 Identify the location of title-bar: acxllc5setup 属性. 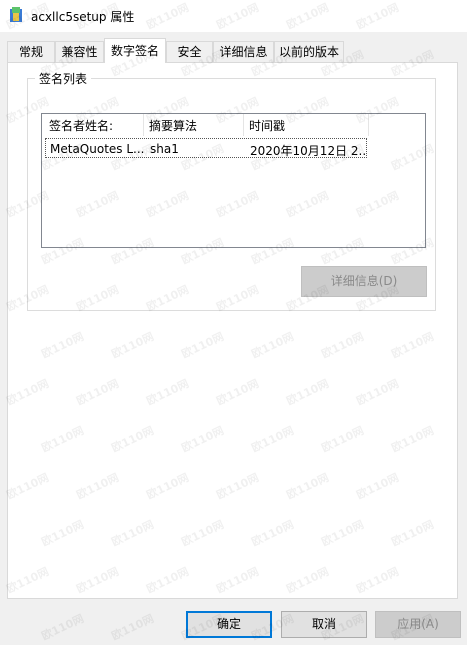
(233, 16).